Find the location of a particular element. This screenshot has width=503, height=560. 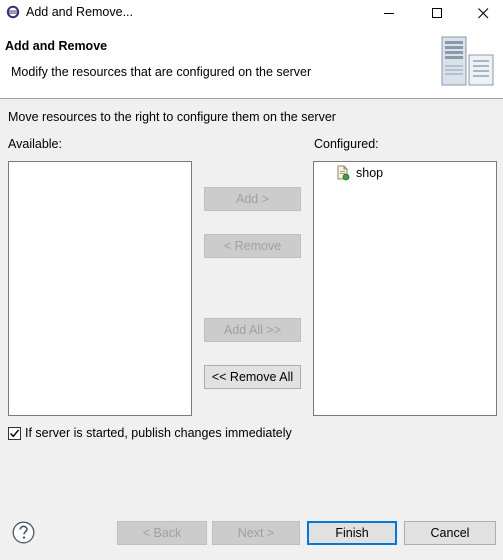

next-button: Next > is located at coordinates (256, 533).